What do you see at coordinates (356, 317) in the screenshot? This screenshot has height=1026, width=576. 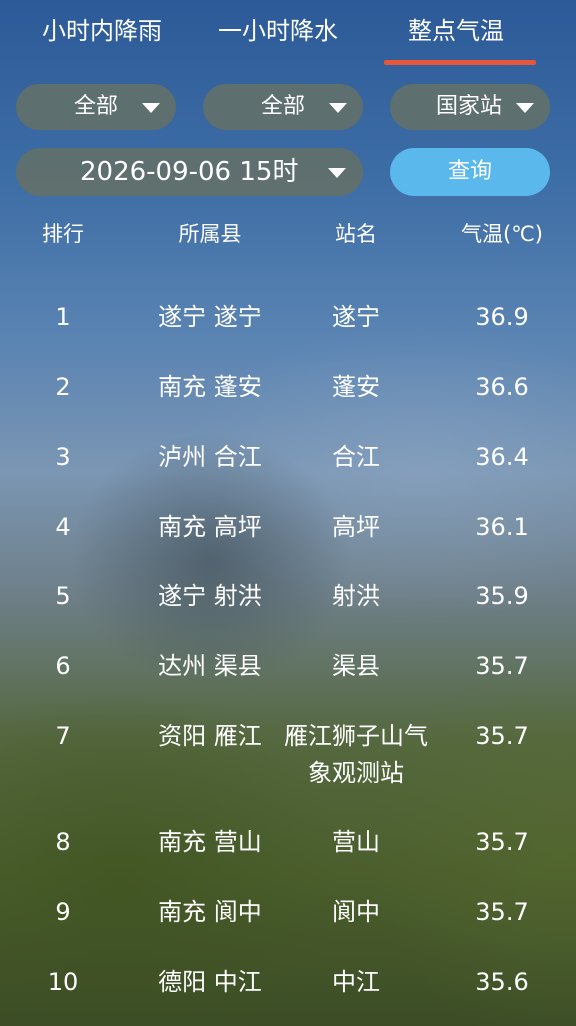 I see `station-cell: 遂宁` at bounding box center [356, 317].